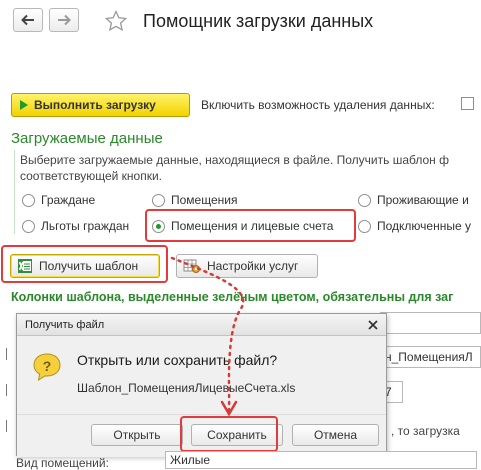 This screenshot has height=470, width=481. Describe the element at coordinates (190, 460) in the screenshot. I see `premises-type-value: Жилые` at that location.